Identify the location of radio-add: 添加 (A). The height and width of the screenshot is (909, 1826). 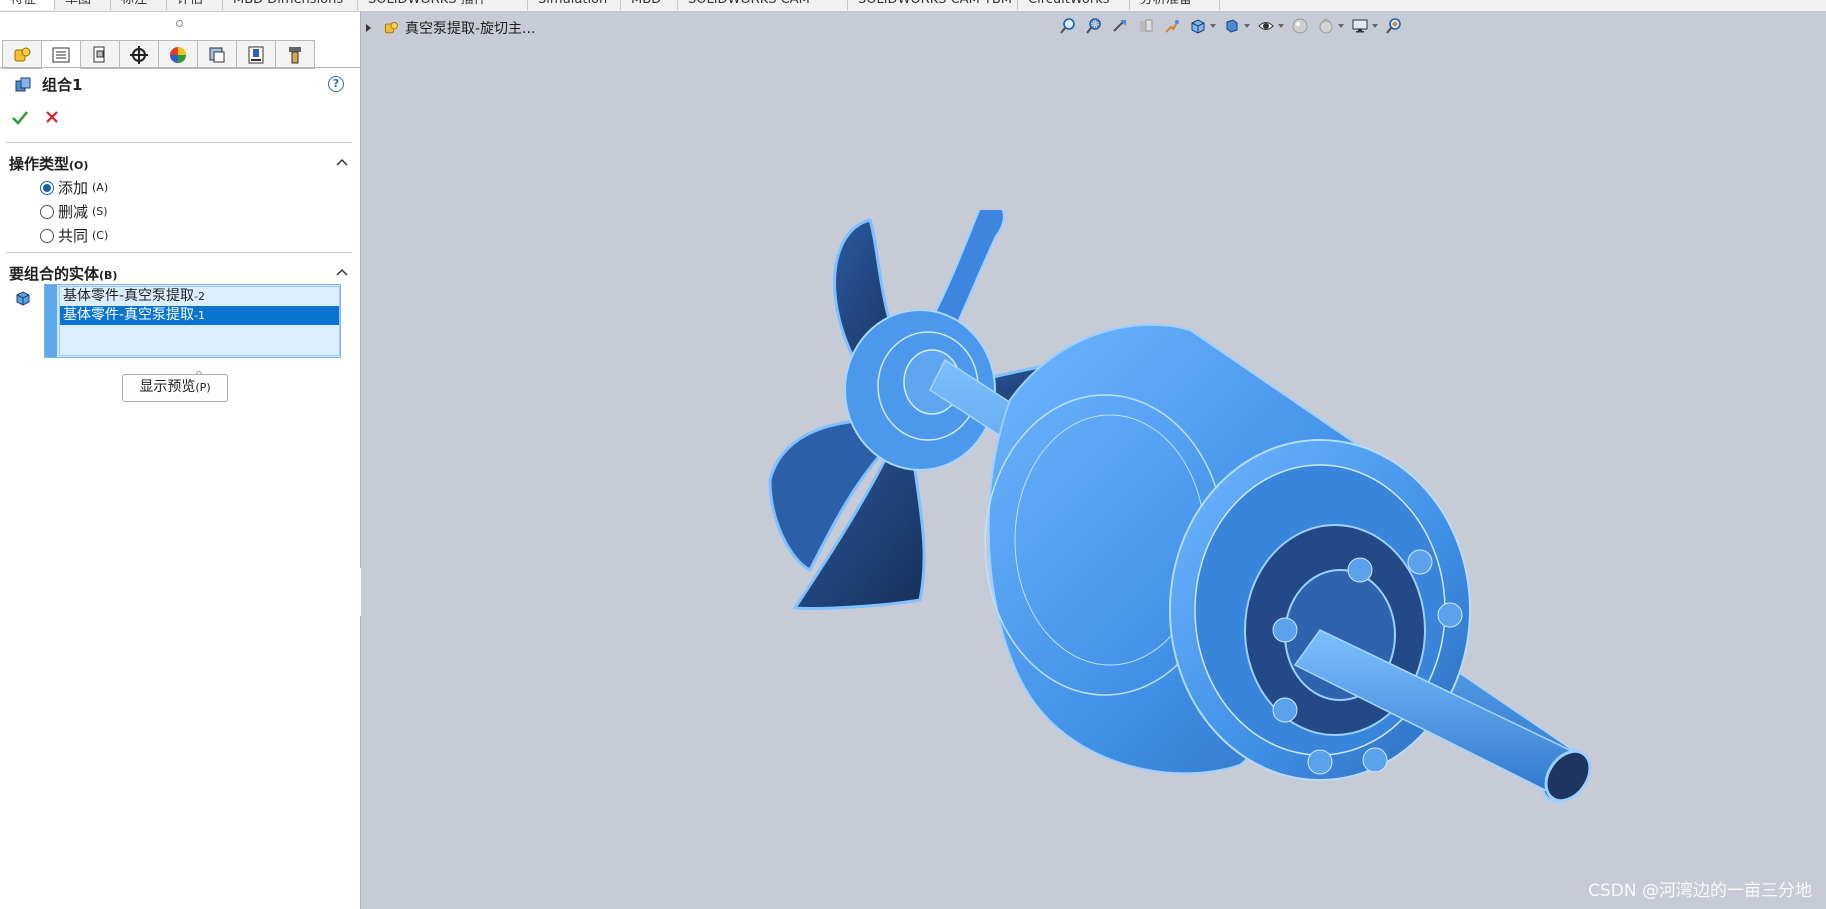
(74, 187).